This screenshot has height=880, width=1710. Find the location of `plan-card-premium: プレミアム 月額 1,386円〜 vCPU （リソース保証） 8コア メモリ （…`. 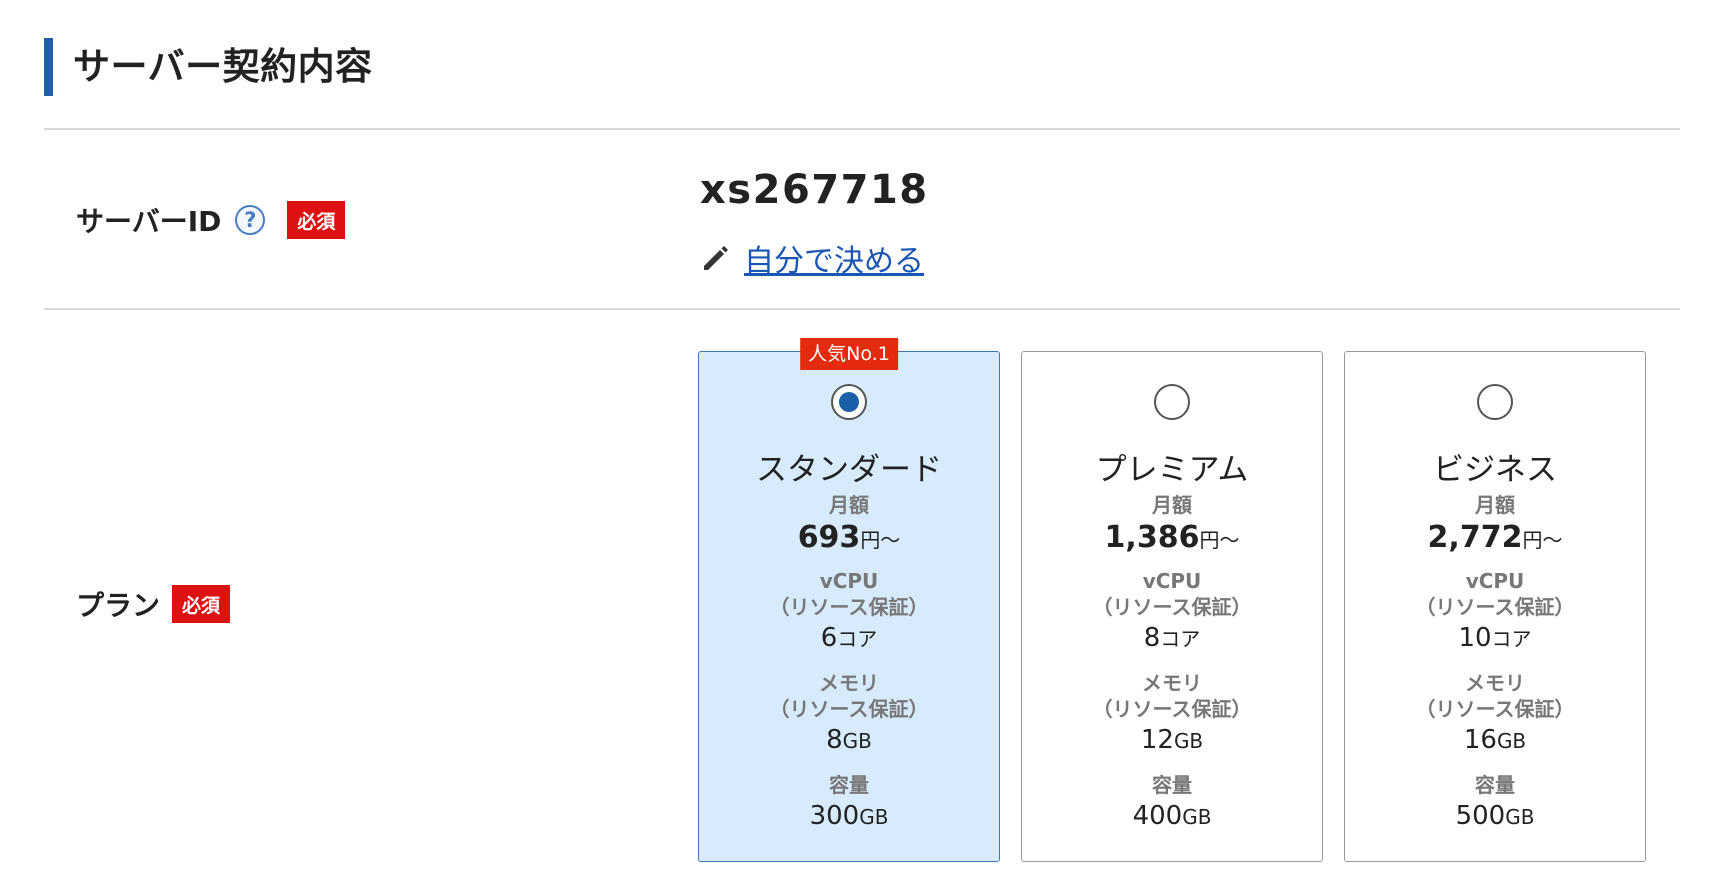

plan-card-premium: プレミアム 月額 1,386円〜 vCPU （リソース保証） 8コア メモリ （… is located at coordinates (1172, 606).